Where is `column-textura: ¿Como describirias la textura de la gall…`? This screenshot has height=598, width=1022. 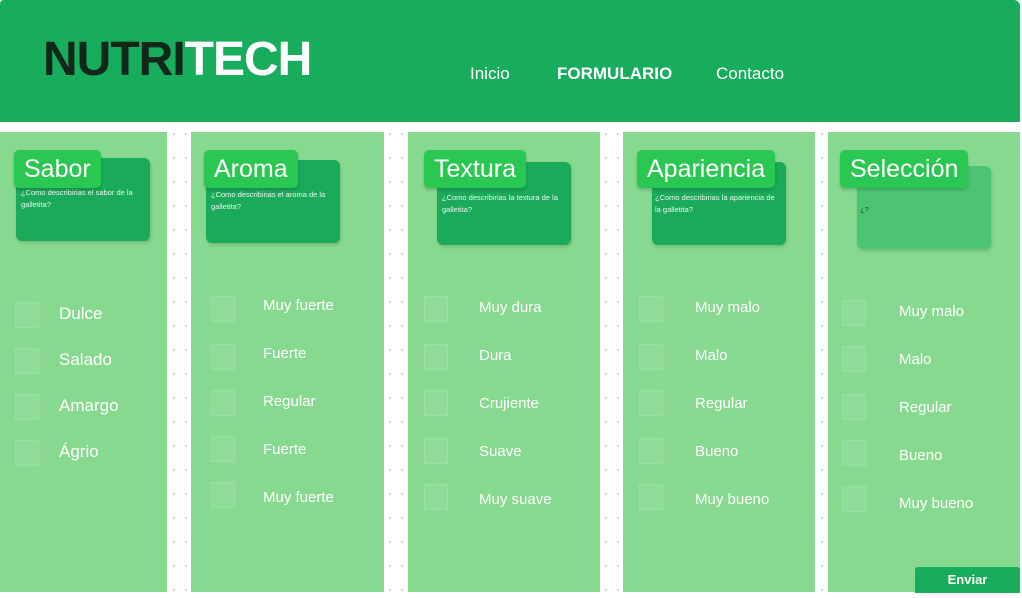
column-textura: ¿Como describirias la textura de la gall… is located at coordinates (504, 362).